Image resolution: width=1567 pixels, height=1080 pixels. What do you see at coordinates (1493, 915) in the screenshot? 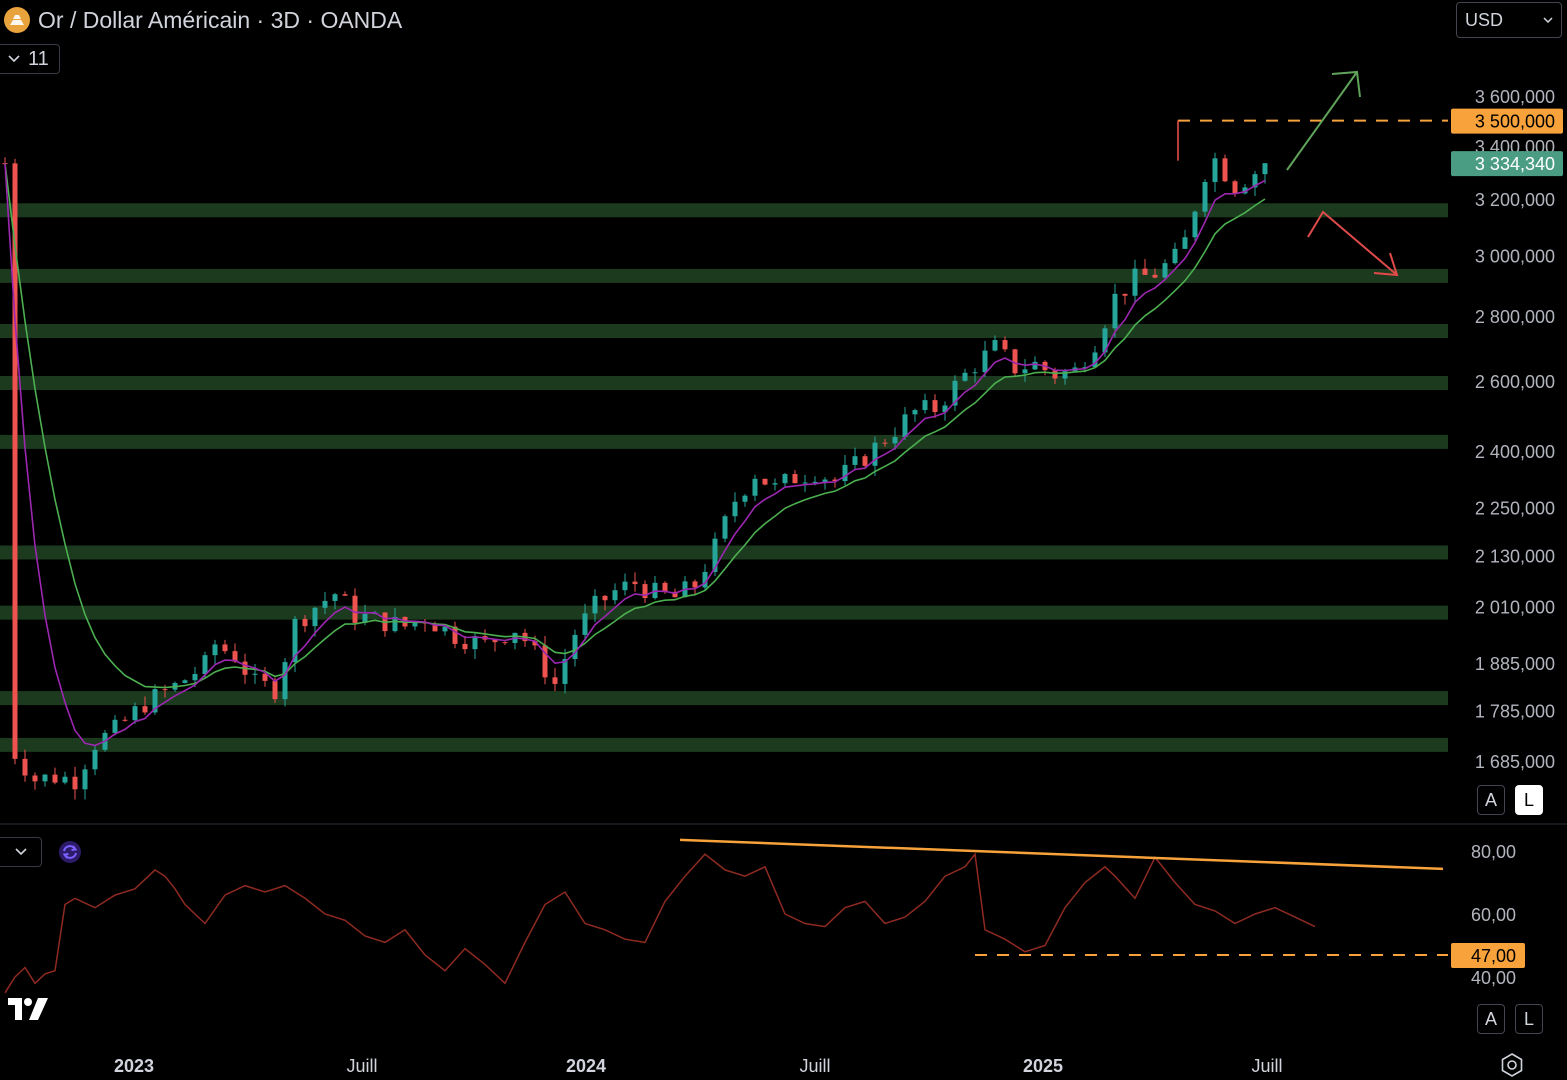
I see `rsi-tick-label: 60,00` at bounding box center [1493, 915].